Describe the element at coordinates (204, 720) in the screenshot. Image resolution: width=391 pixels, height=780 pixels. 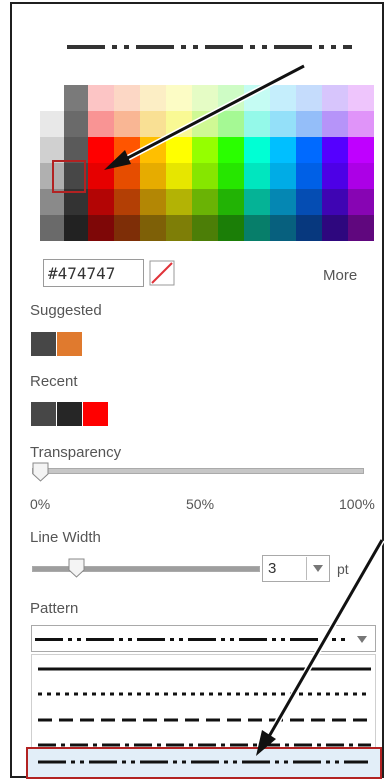
I see `pattern-option-dash` at that location.